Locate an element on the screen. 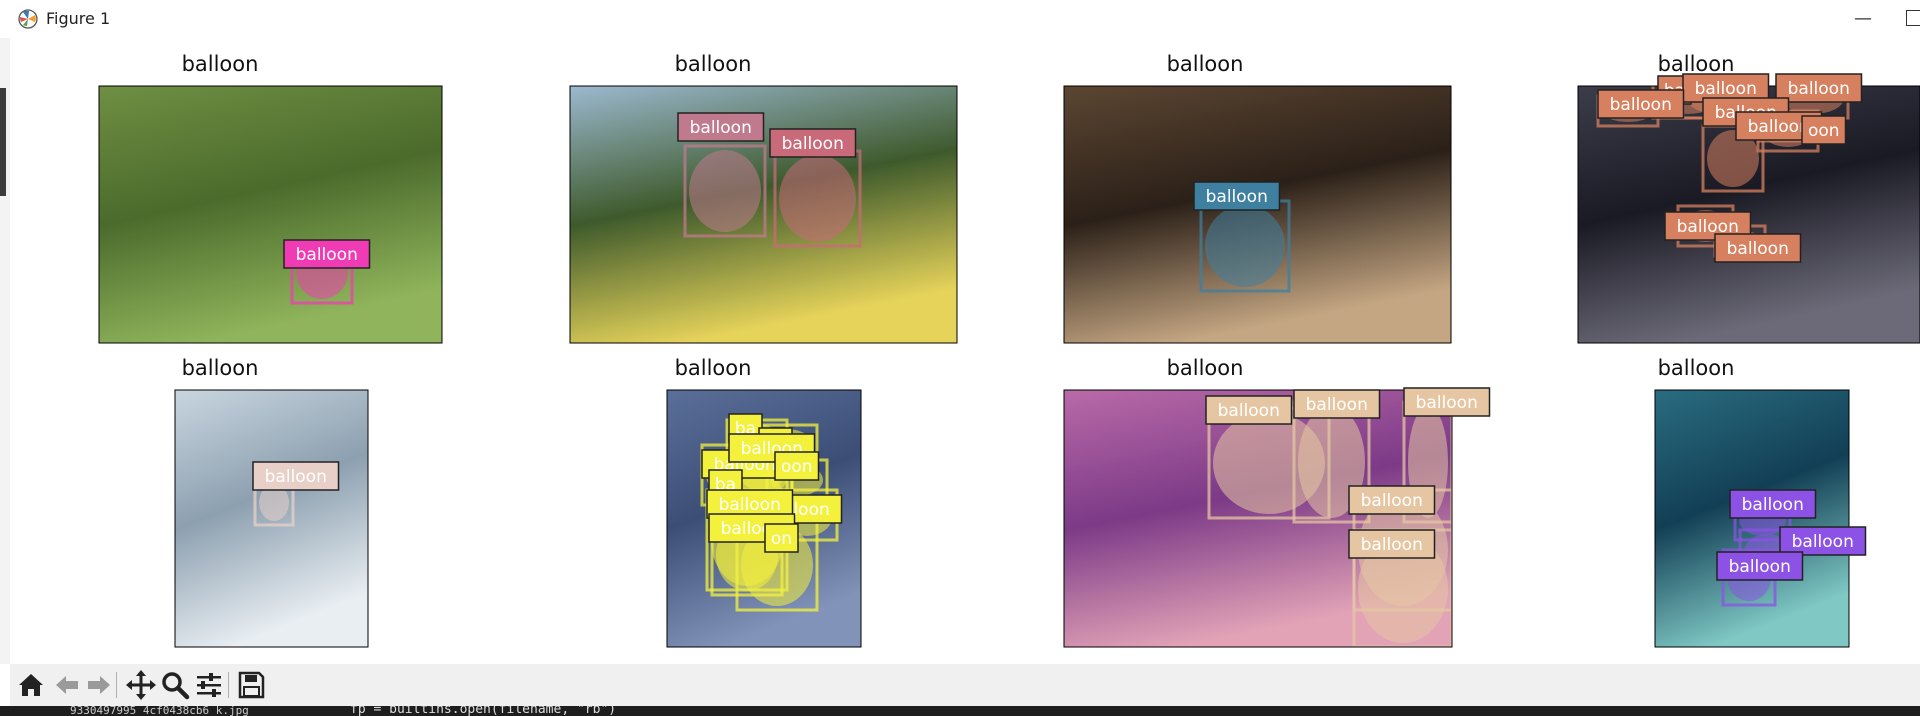  photo-background is located at coordinates (270, 214).